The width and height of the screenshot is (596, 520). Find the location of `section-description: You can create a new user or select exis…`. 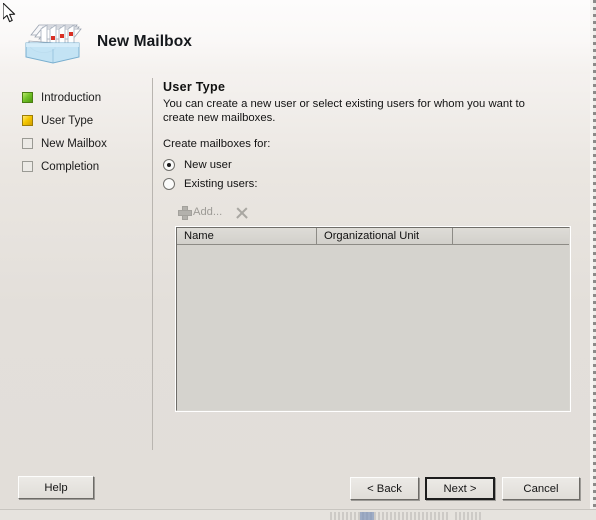

section-description: You can create a new user or select exis… is located at coordinates (344, 111).